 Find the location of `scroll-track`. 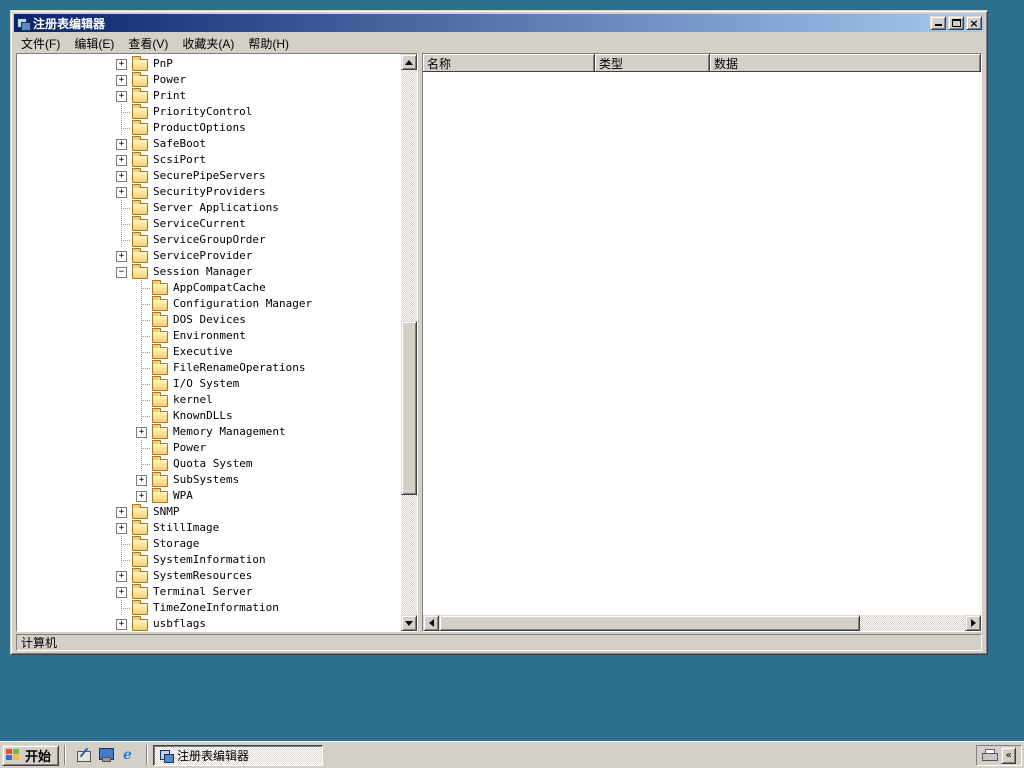

scroll-track is located at coordinates (409, 342).